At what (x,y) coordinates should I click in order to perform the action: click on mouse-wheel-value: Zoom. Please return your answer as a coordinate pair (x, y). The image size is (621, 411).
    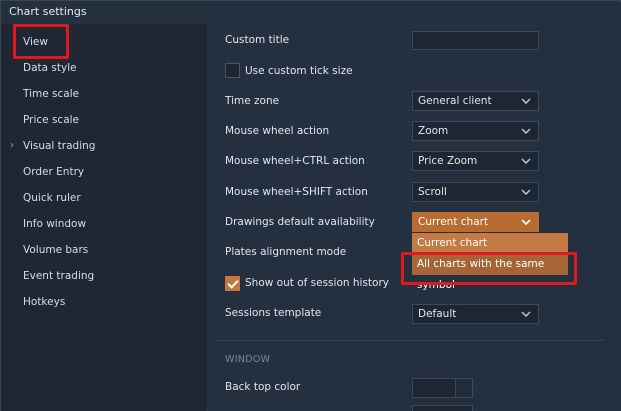
    Looking at the image, I should click on (433, 131).